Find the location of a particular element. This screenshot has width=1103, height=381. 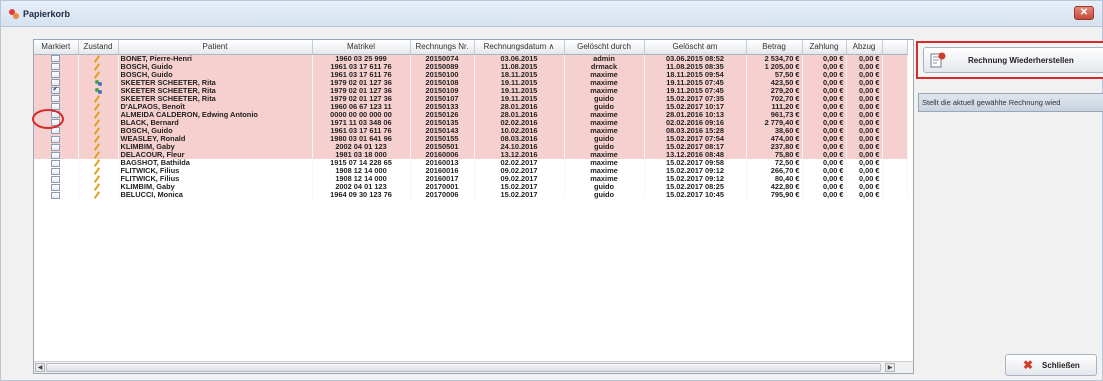

cell-patient: BOSCH, Guido is located at coordinates (215, 74).